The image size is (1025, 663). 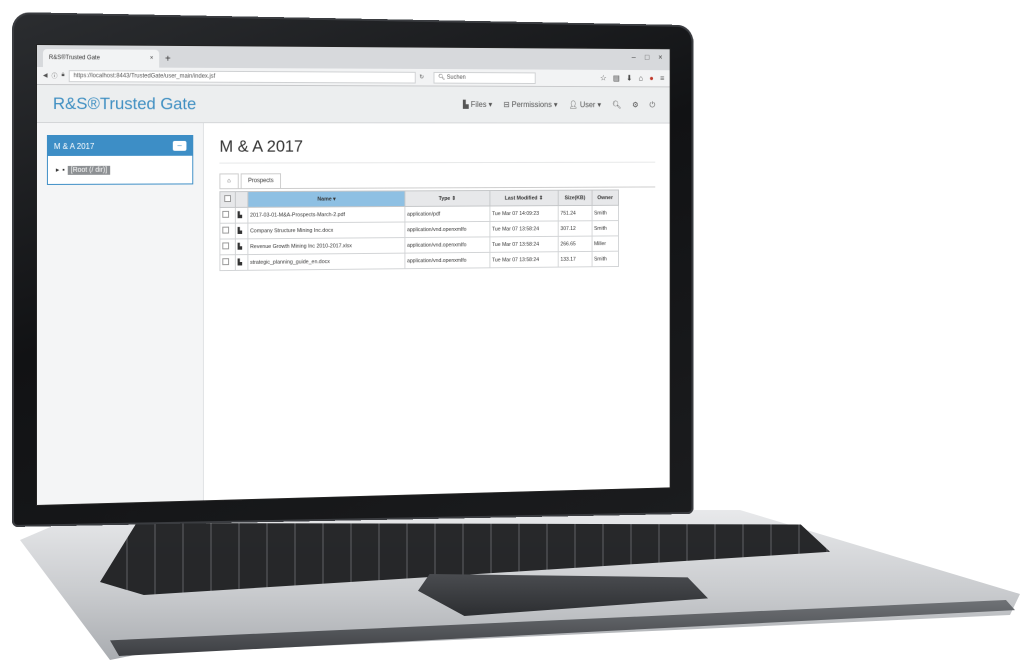 I want to click on window-controls: – □ ×, so click(x=647, y=57).